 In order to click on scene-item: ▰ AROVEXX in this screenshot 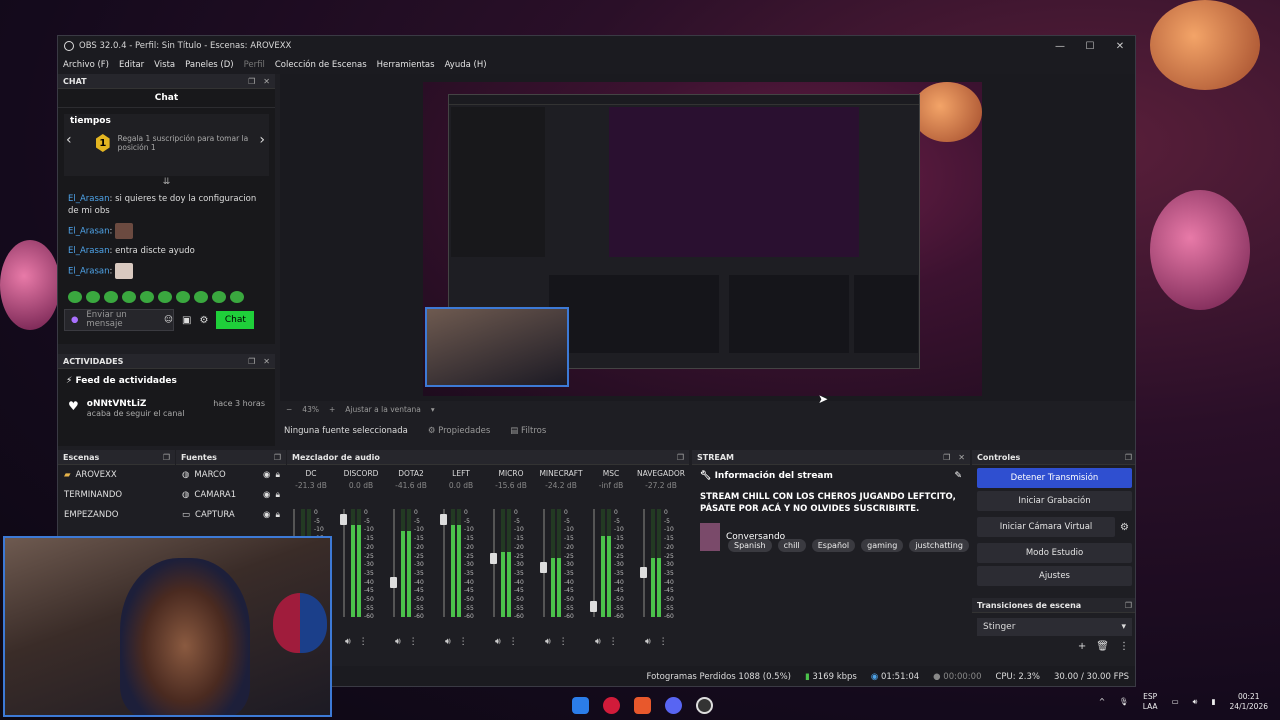, I will do `click(116, 475)`.